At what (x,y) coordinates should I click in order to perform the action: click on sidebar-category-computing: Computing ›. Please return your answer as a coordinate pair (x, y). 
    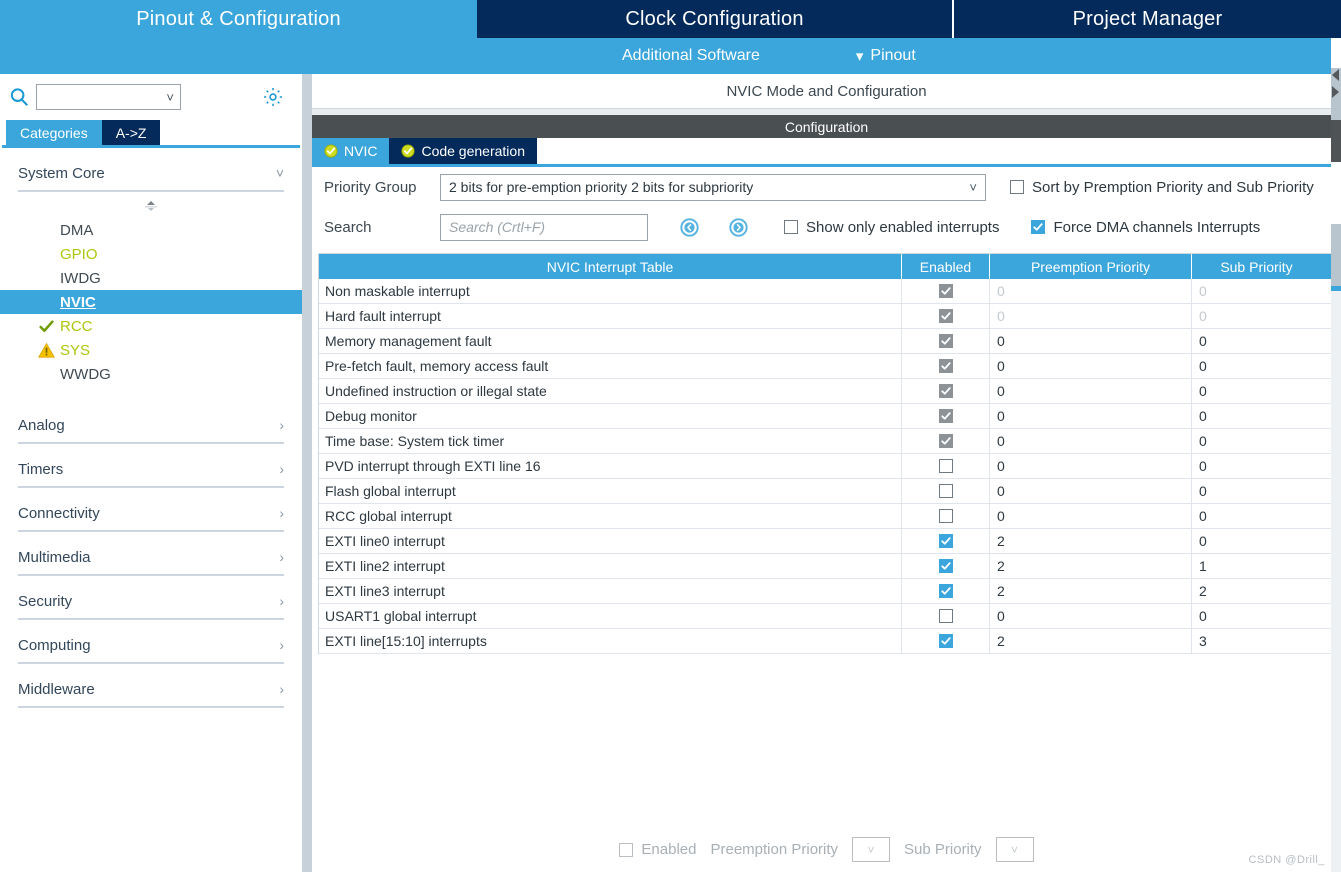
    Looking at the image, I should click on (151, 646).